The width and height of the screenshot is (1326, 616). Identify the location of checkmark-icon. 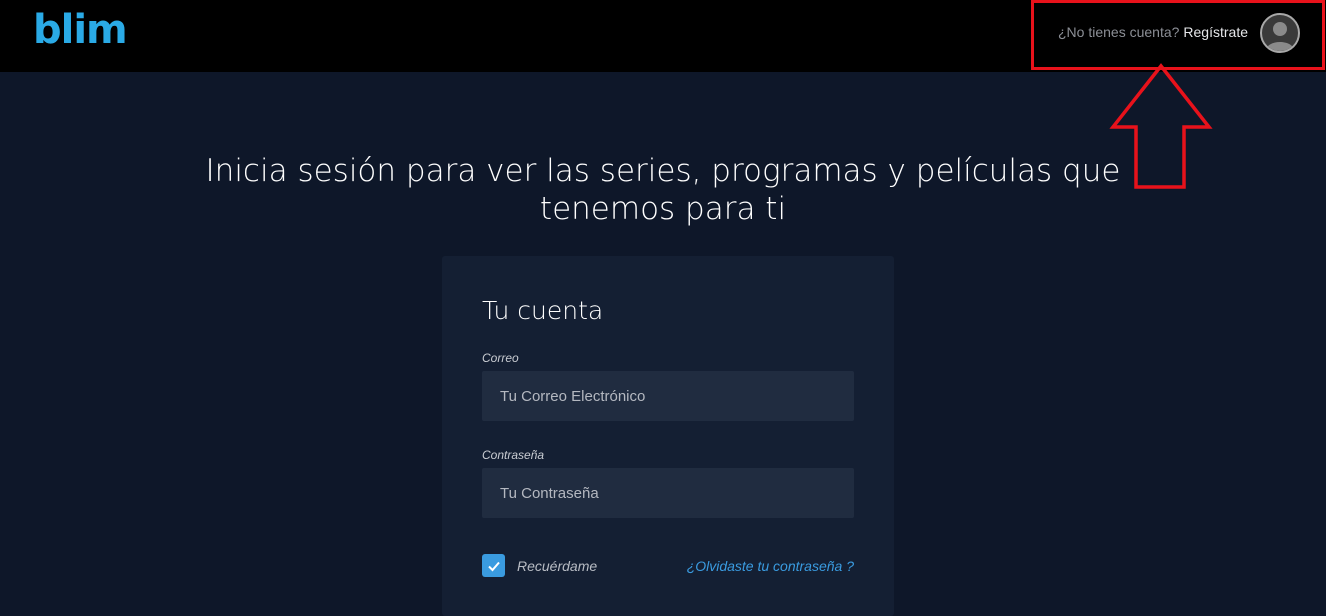
(493, 566).